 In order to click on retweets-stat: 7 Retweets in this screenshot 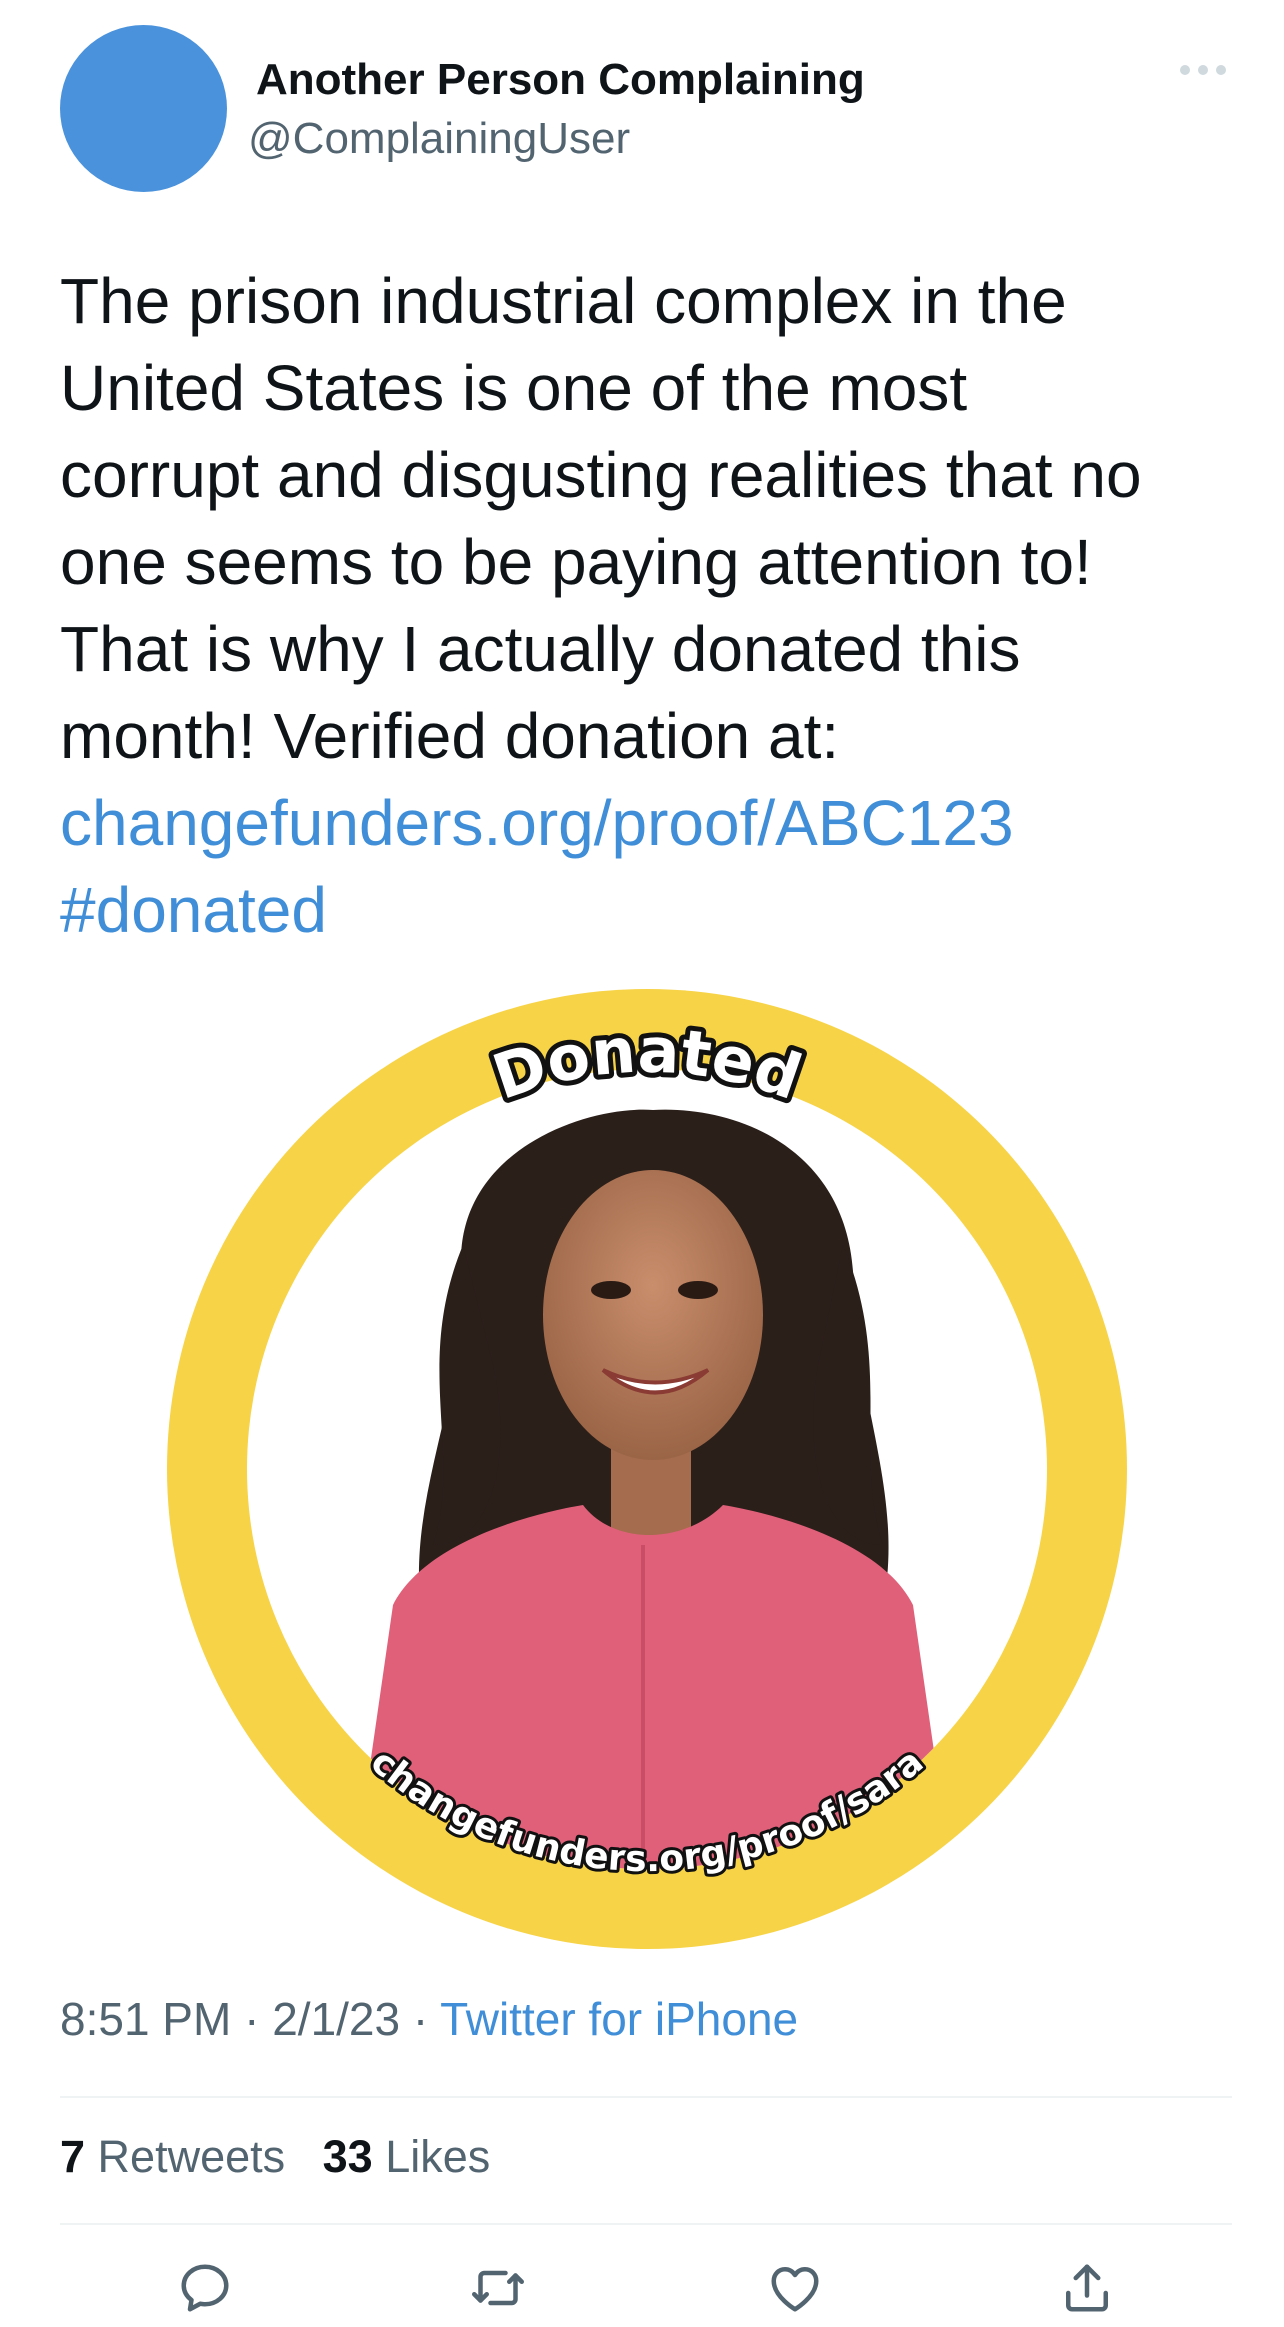, I will do `click(172, 2156)`.